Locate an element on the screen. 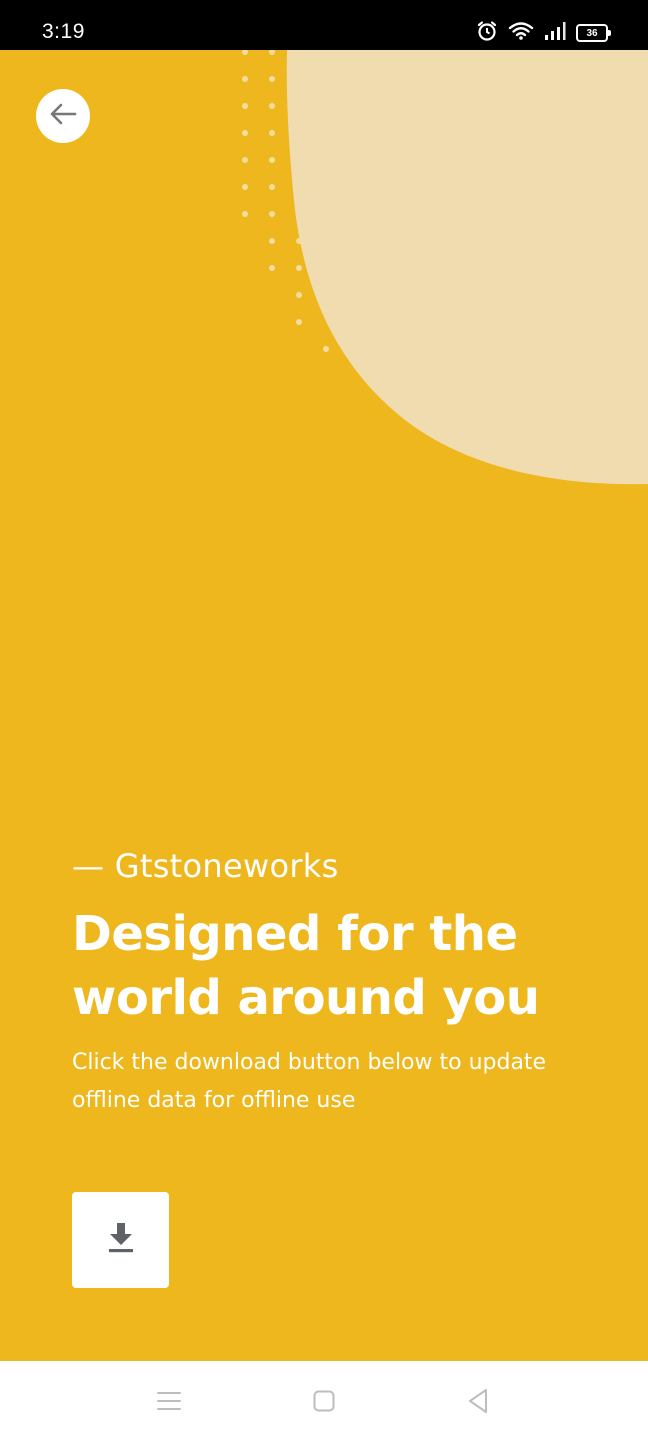 This screenshot has height=1440, width=648. status-bar: 3:19 36 is located at coordinates (324, 25).